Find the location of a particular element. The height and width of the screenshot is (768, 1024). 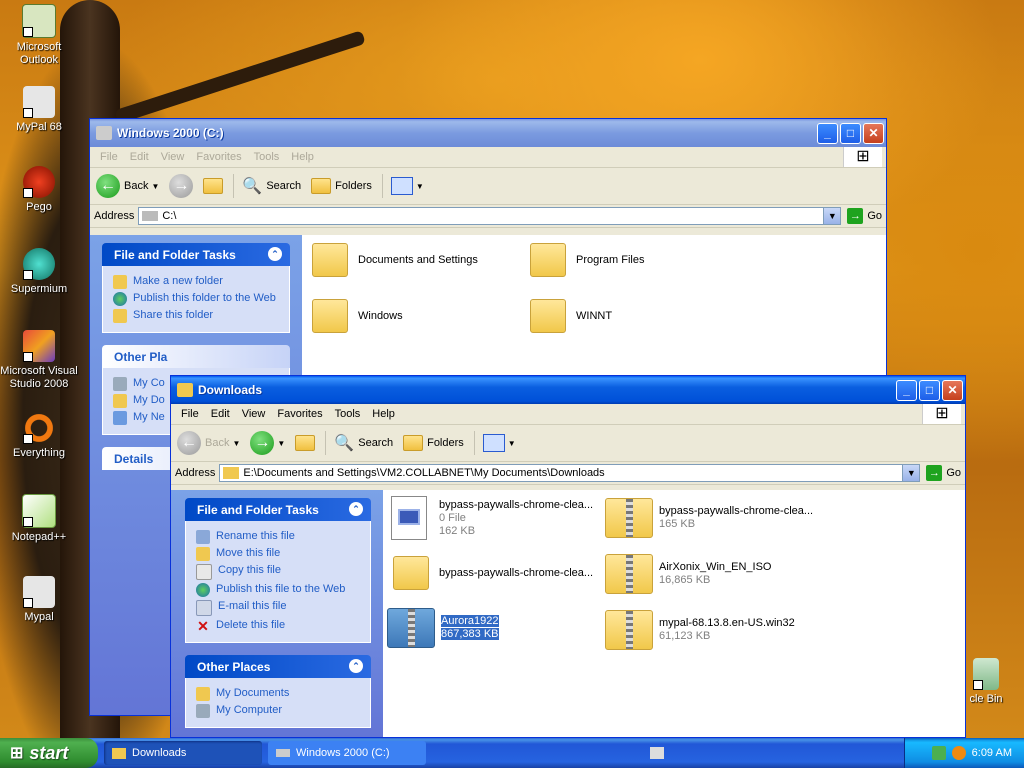

panel-title: File and Folder Tasks is located at coordinates (258, 509).